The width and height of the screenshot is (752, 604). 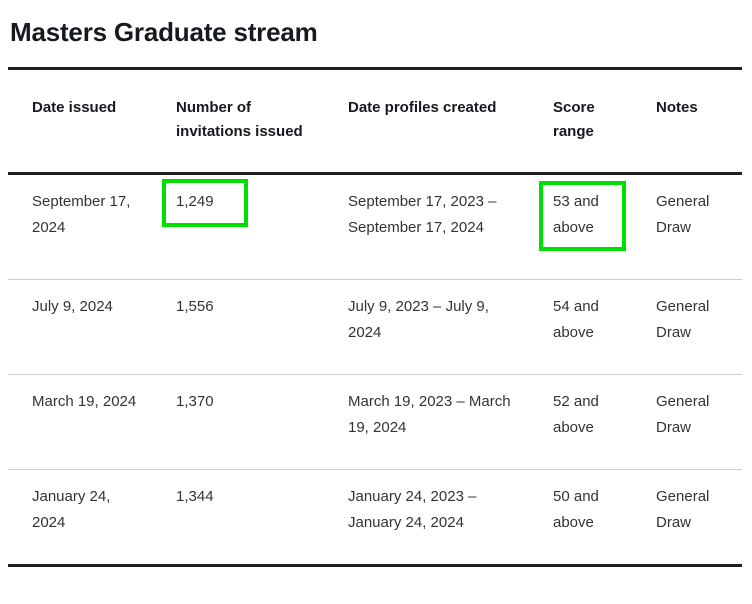 I want to click on cell-invitations-value: 1,249, so click(x=195, y=201).